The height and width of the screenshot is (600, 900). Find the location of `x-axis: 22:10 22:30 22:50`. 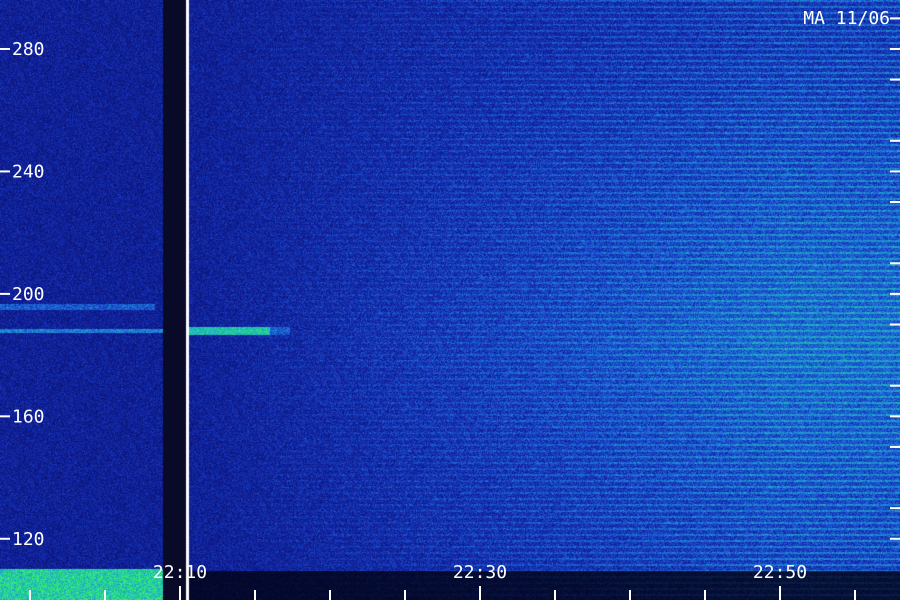

x-axis: 22:10 22:30 22:50 is located at coordinates (442, 581).